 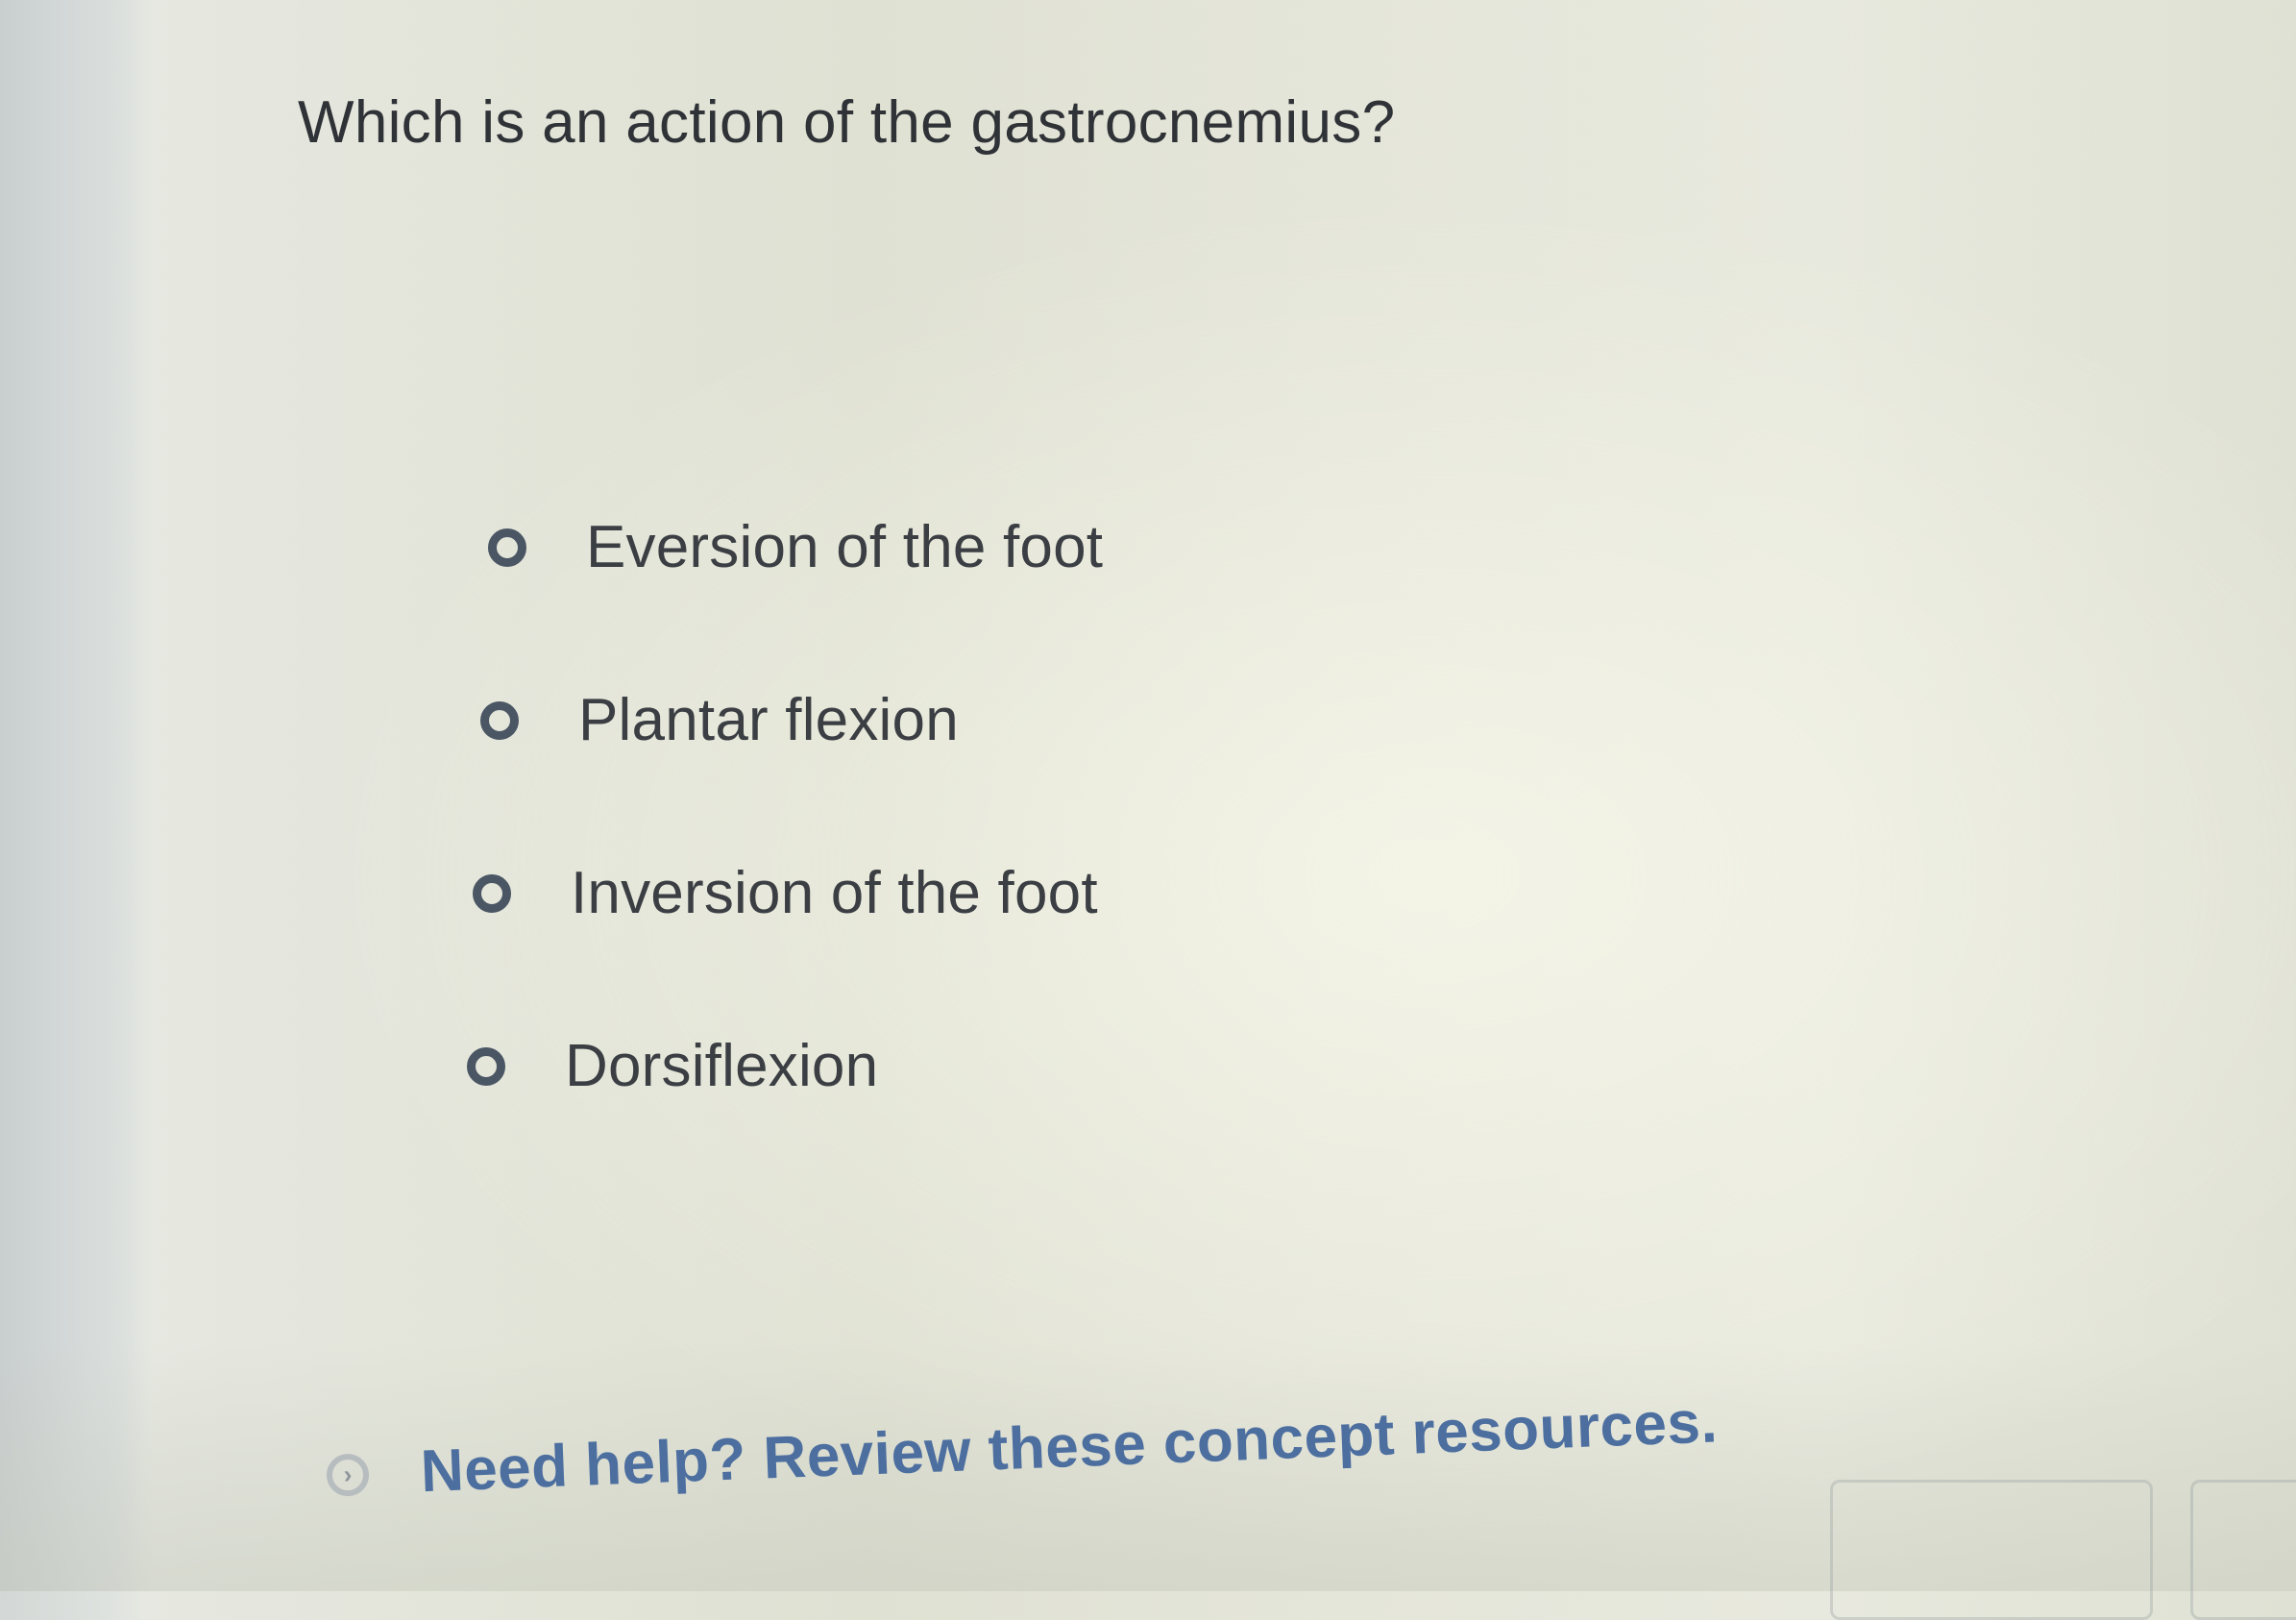 What do you see at coordinates (768, 720) in the screenshot?
I see `option-label: Plantar flexion` at bounding box center [768, 720].